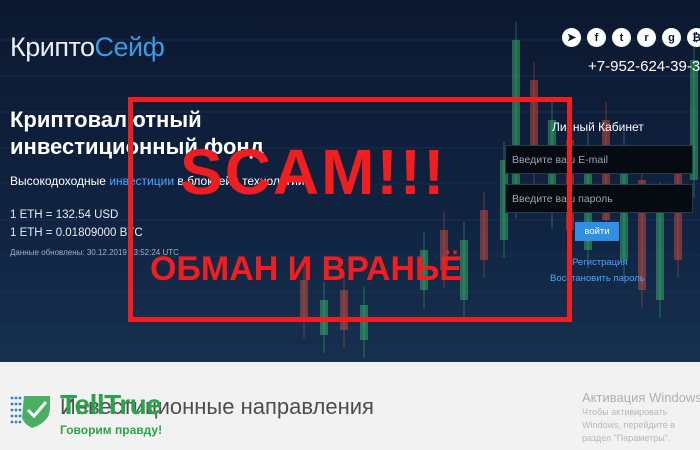 This screenshot has height=450, width=700. I want to click on bg-candle-body, so click(660, 250).